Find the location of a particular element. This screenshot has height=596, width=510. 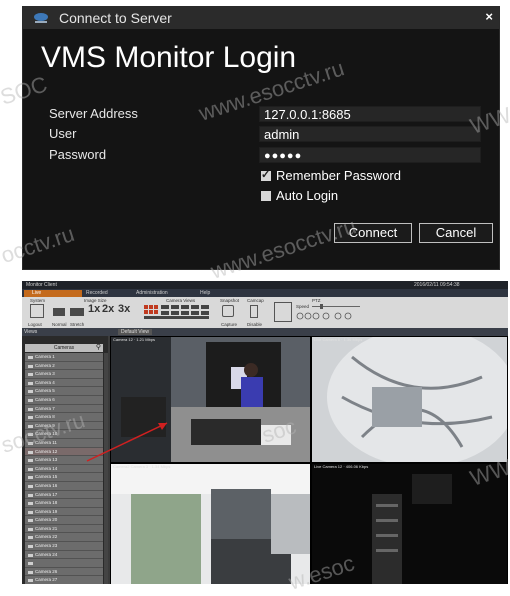

search-icon: ⚲ is located at coordinates (98, 348).